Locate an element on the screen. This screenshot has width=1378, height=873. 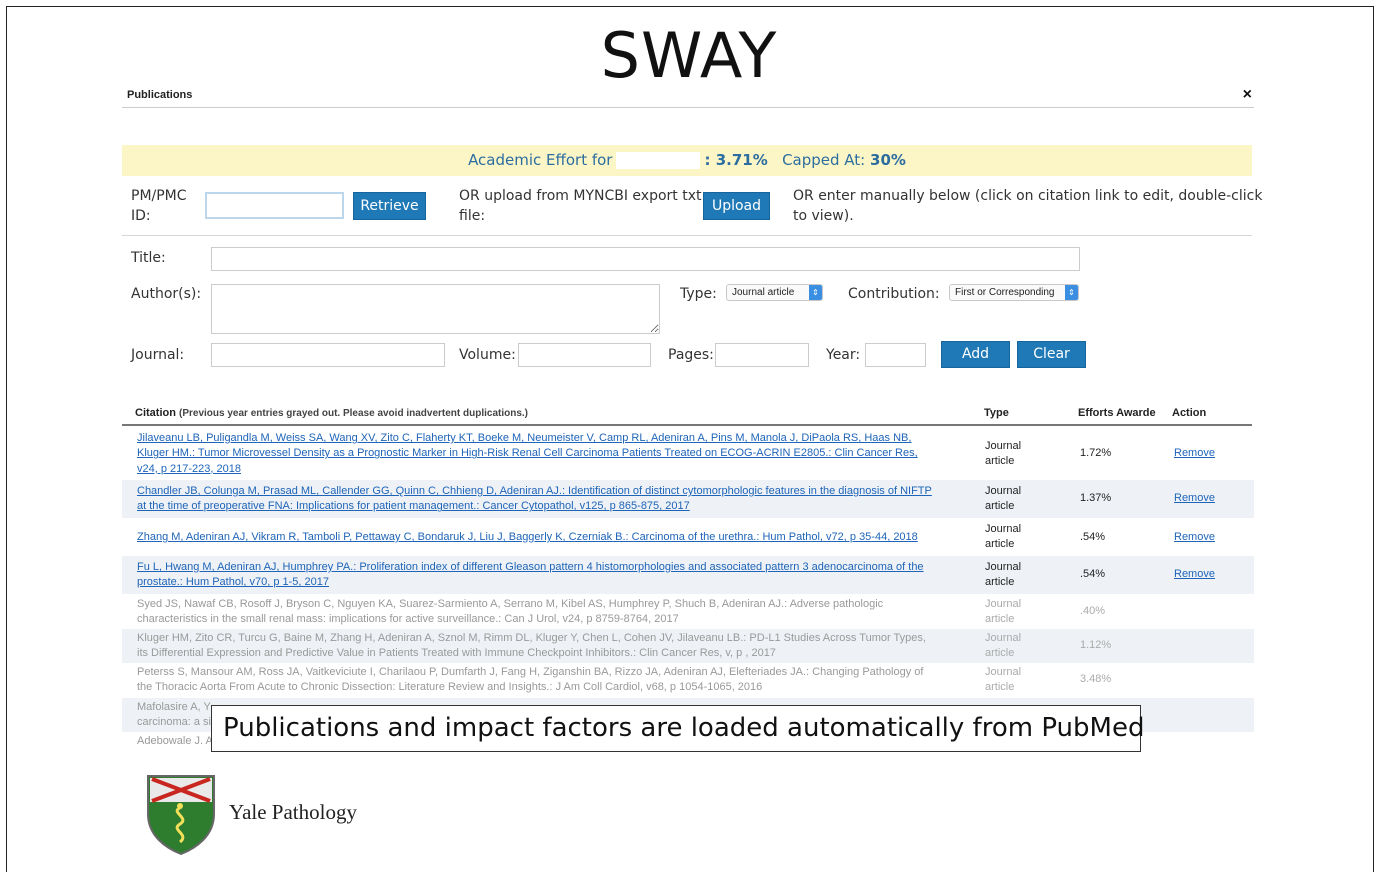
pmid-input is located at coordinates (274, 205).